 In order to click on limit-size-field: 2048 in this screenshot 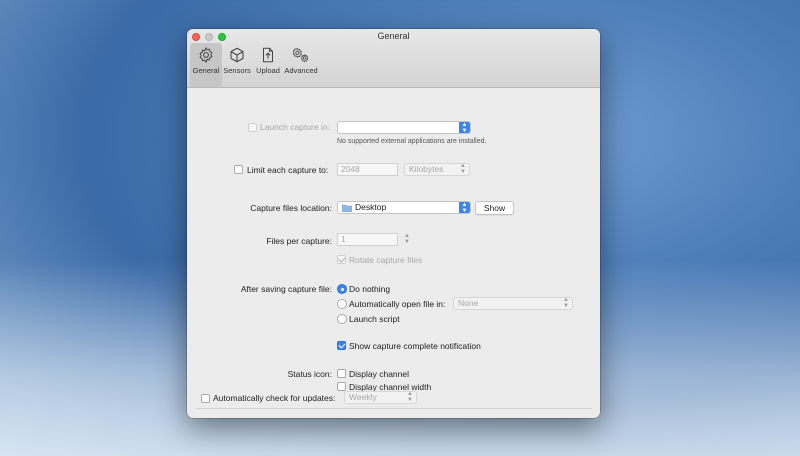, I will do `click(367, 169)`.